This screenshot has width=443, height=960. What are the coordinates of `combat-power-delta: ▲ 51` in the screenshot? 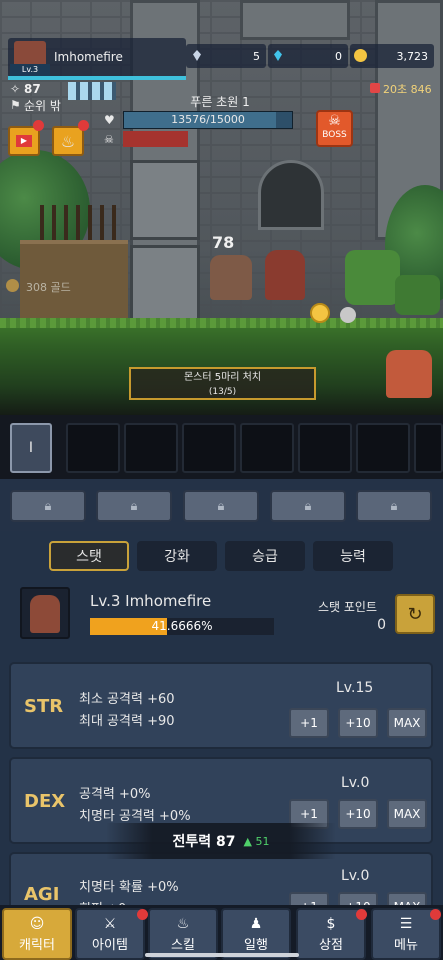 It's located at (256, 841).